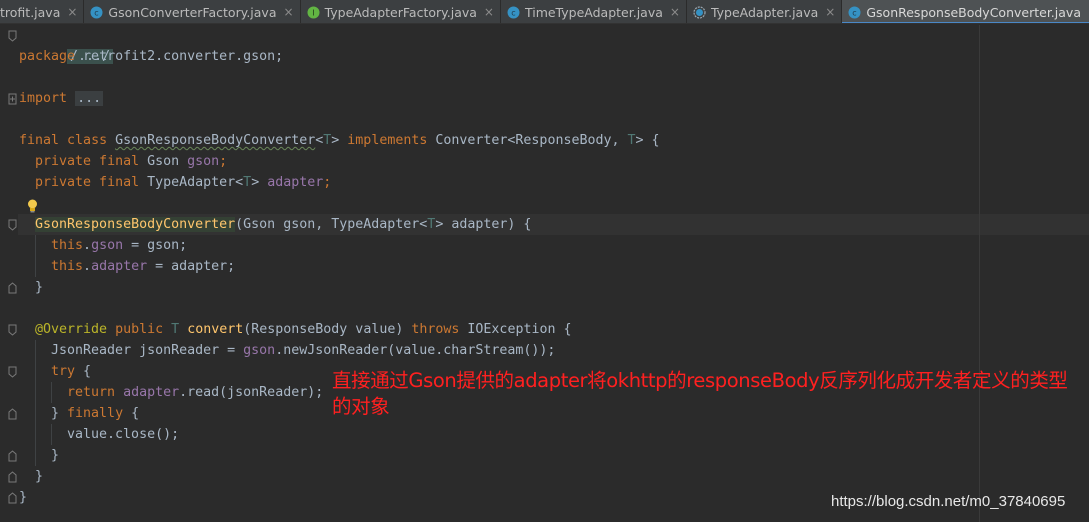  I want to click on interface-ref: Converter<ResponseBody,, so click(527, 140).